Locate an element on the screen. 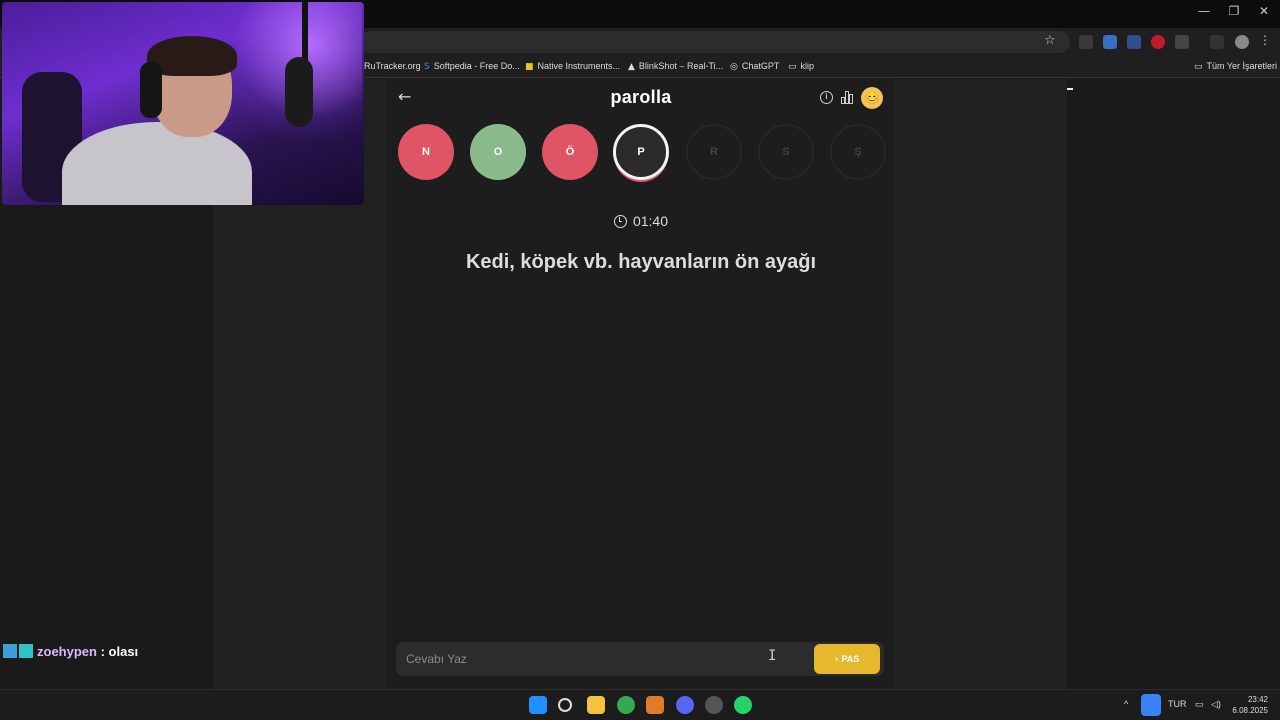 Image resolution: width=1280 pixels, height=720 pixels. microphone-image is located at coordinates (299, 92).